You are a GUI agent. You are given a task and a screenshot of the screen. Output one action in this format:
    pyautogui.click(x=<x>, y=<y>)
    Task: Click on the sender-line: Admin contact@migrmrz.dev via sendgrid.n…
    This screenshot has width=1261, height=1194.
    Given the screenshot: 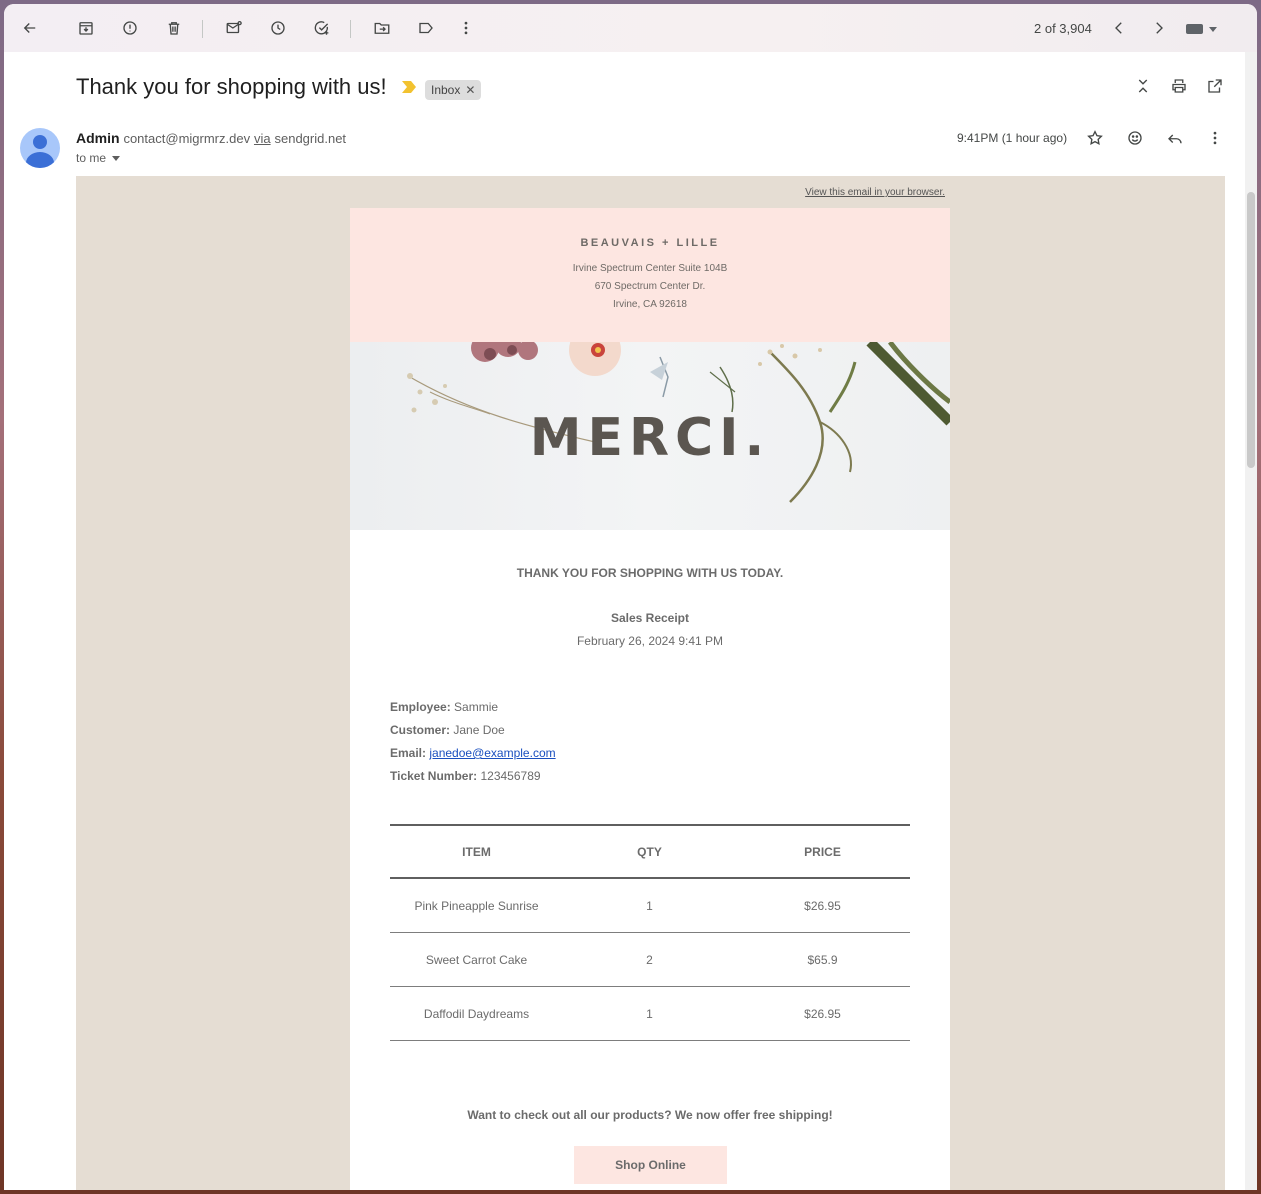 What is the action you would take?
    pyautogui.click(x=211, y=138)
    